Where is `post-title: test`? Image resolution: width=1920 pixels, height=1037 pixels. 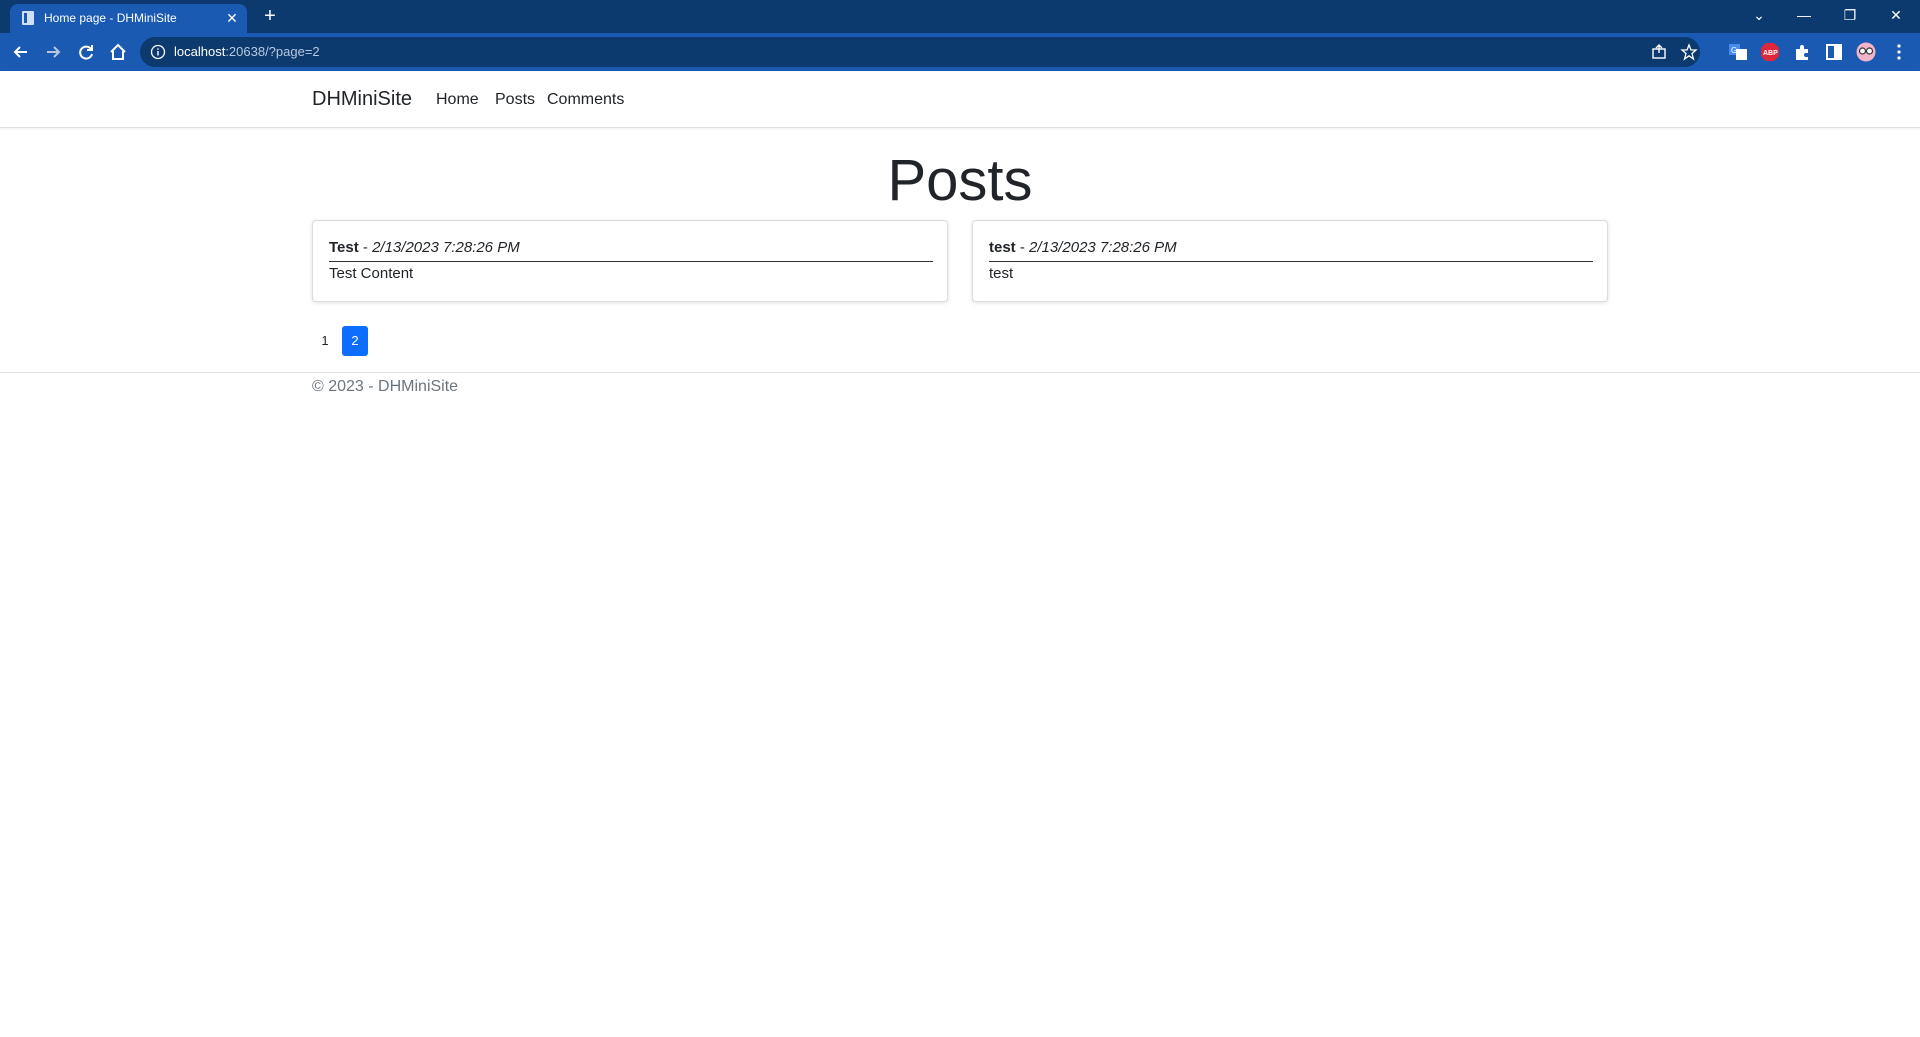 post-title: test is located at coordinates (1002, 247).